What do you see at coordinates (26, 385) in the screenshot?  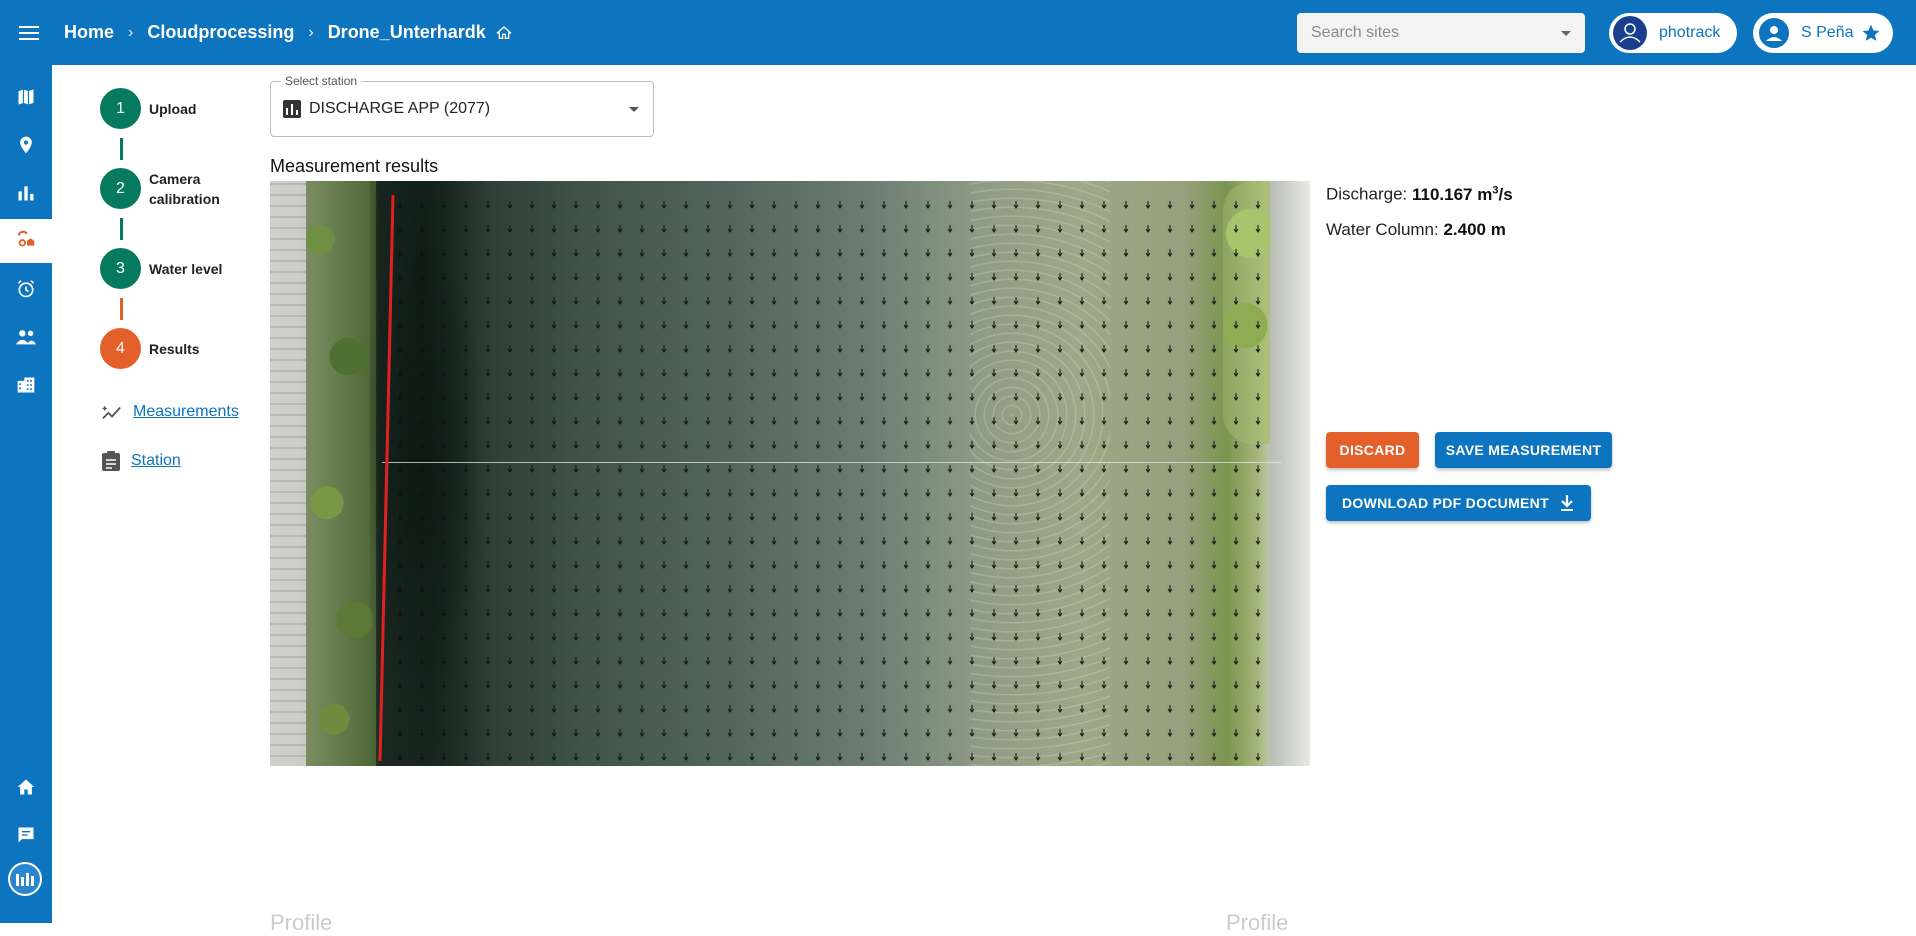 I see `rail-organization` at bounding box center [26, 385].